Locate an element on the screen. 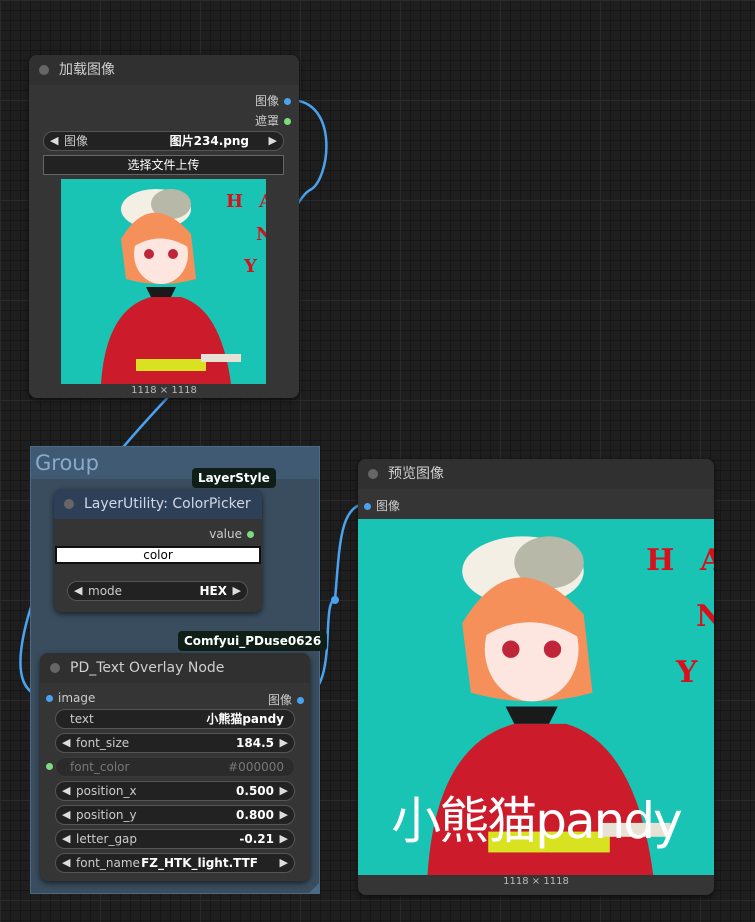 The height and width of the screenshot is (922, 755). input-image-slot: image is located at coordinates (70, 698).